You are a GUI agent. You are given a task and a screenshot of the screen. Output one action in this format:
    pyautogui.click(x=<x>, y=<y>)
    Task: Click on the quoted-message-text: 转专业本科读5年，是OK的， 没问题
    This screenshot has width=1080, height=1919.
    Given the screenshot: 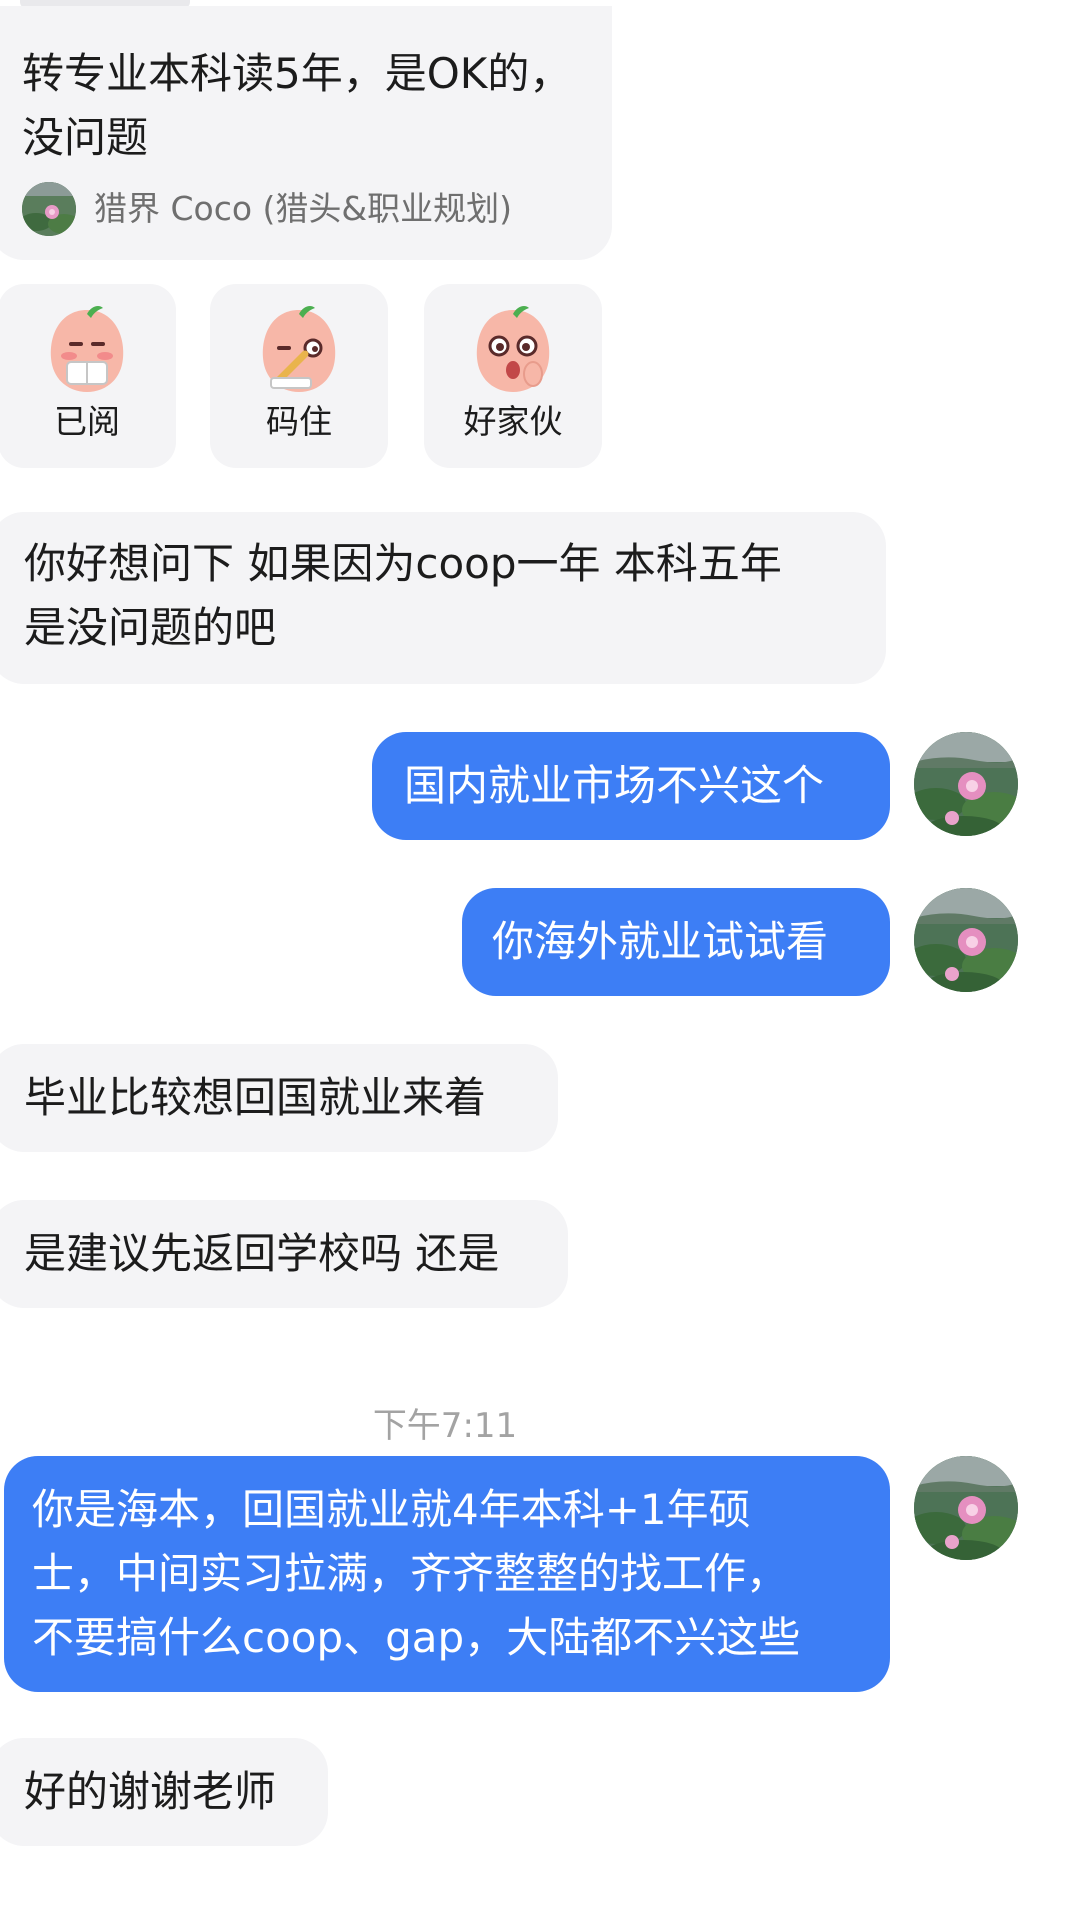 What is the action you would take?
    pyautogui.click(x=296, y=106)
    